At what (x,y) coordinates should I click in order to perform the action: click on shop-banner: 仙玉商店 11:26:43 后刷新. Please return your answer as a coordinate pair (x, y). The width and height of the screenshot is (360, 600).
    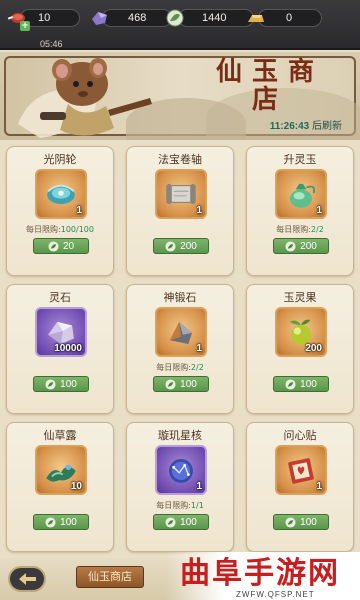
    Looking at the image, I should click on (180, 96).